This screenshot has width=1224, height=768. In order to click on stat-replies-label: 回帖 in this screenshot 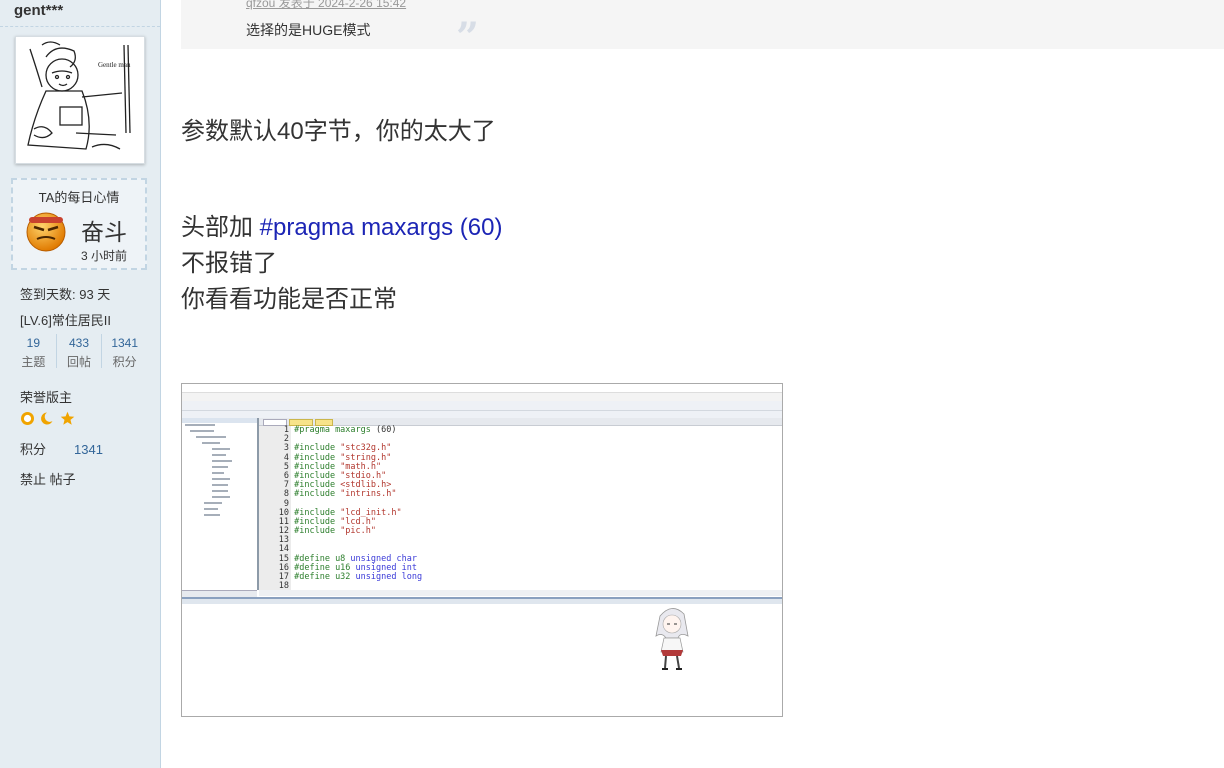, I will do `click(79, 362)`.